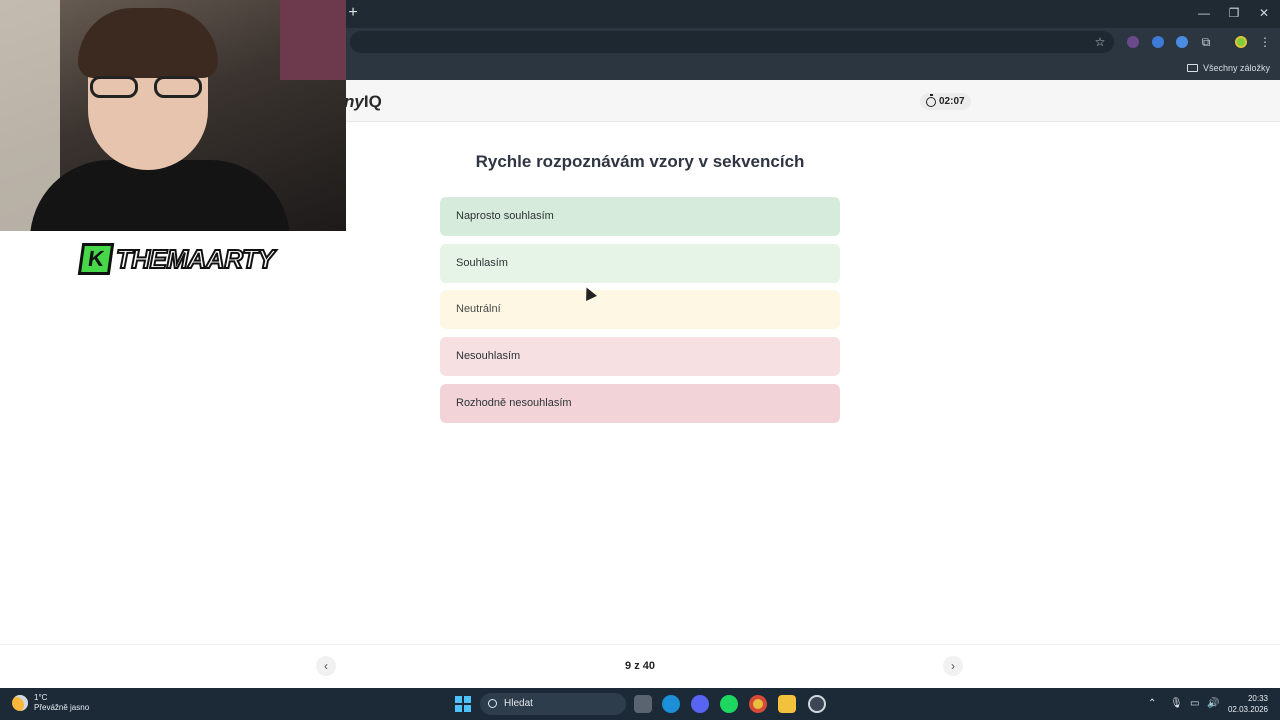  I want to click on restore-button: ❐, so click(1234, 13).